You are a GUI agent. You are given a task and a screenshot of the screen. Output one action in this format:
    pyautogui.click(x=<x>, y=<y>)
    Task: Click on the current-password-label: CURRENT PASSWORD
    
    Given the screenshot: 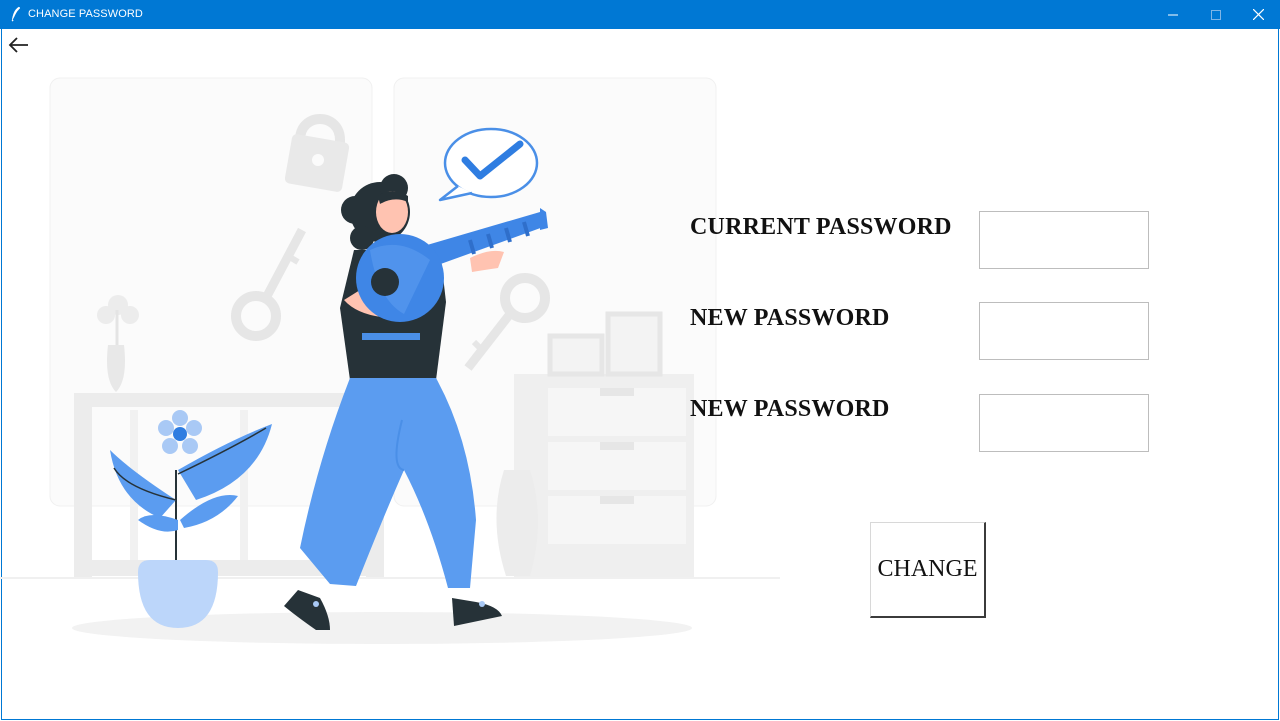 What is the action you would take?
    pyautogui.click(x=821, y=227)
    